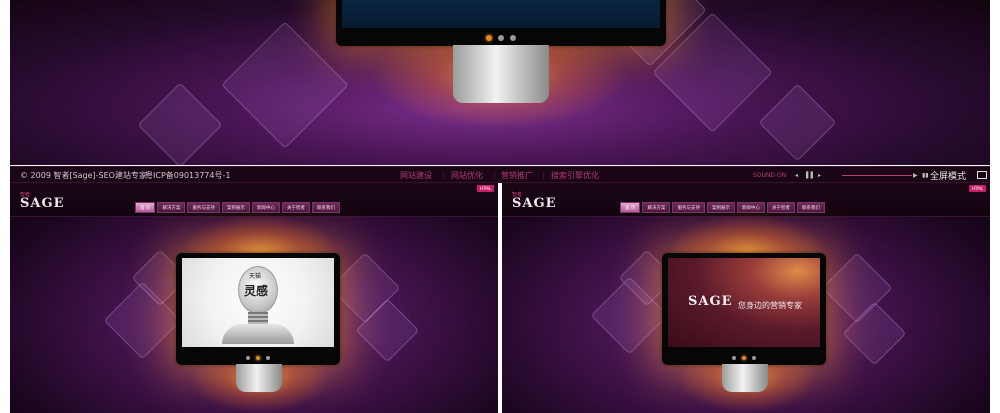  I want to click on right-monitor: SAGE 您身边的营销专家, so click(744, 309).